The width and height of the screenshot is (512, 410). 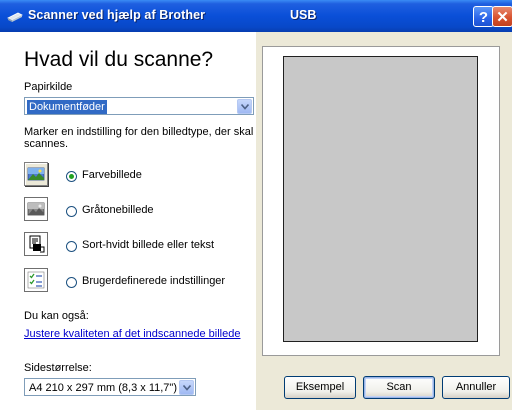 I want to click on bw-text-icon, so click(x=36, y=244).